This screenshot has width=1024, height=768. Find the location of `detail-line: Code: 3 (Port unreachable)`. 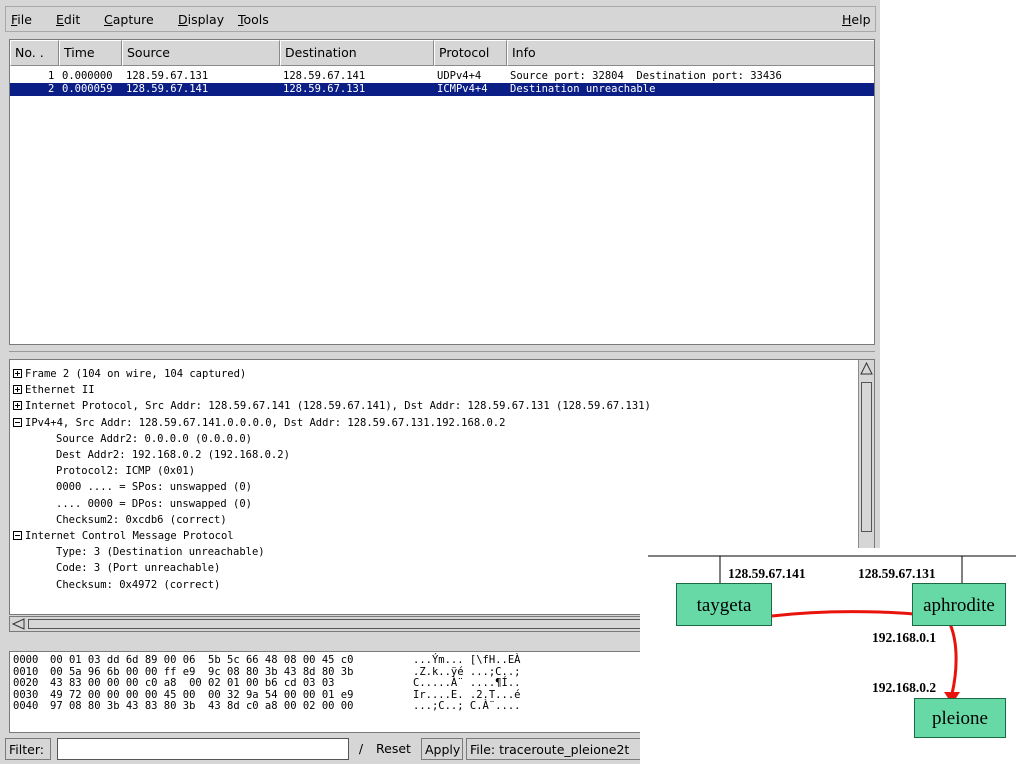

detail-line: Code: 3 (Port unreachable) is located at coordinates (138, 568).